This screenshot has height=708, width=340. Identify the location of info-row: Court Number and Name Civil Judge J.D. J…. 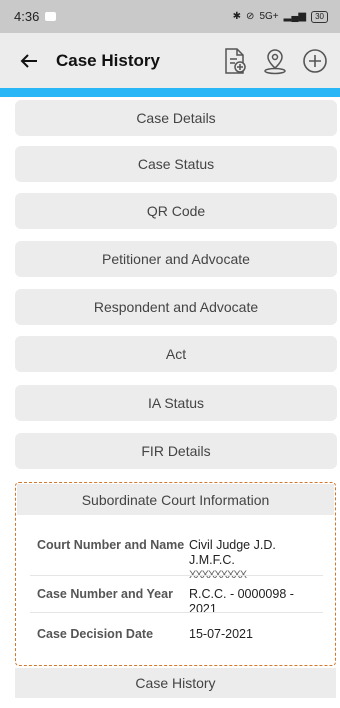
(175, 560).